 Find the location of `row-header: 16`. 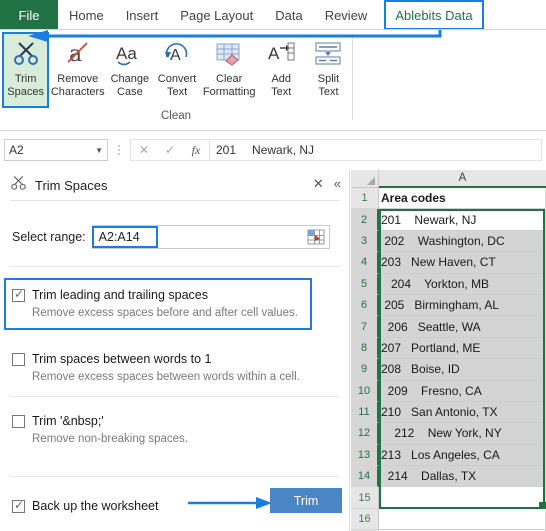

row-header: 16 is located at coordinates (365, 519).